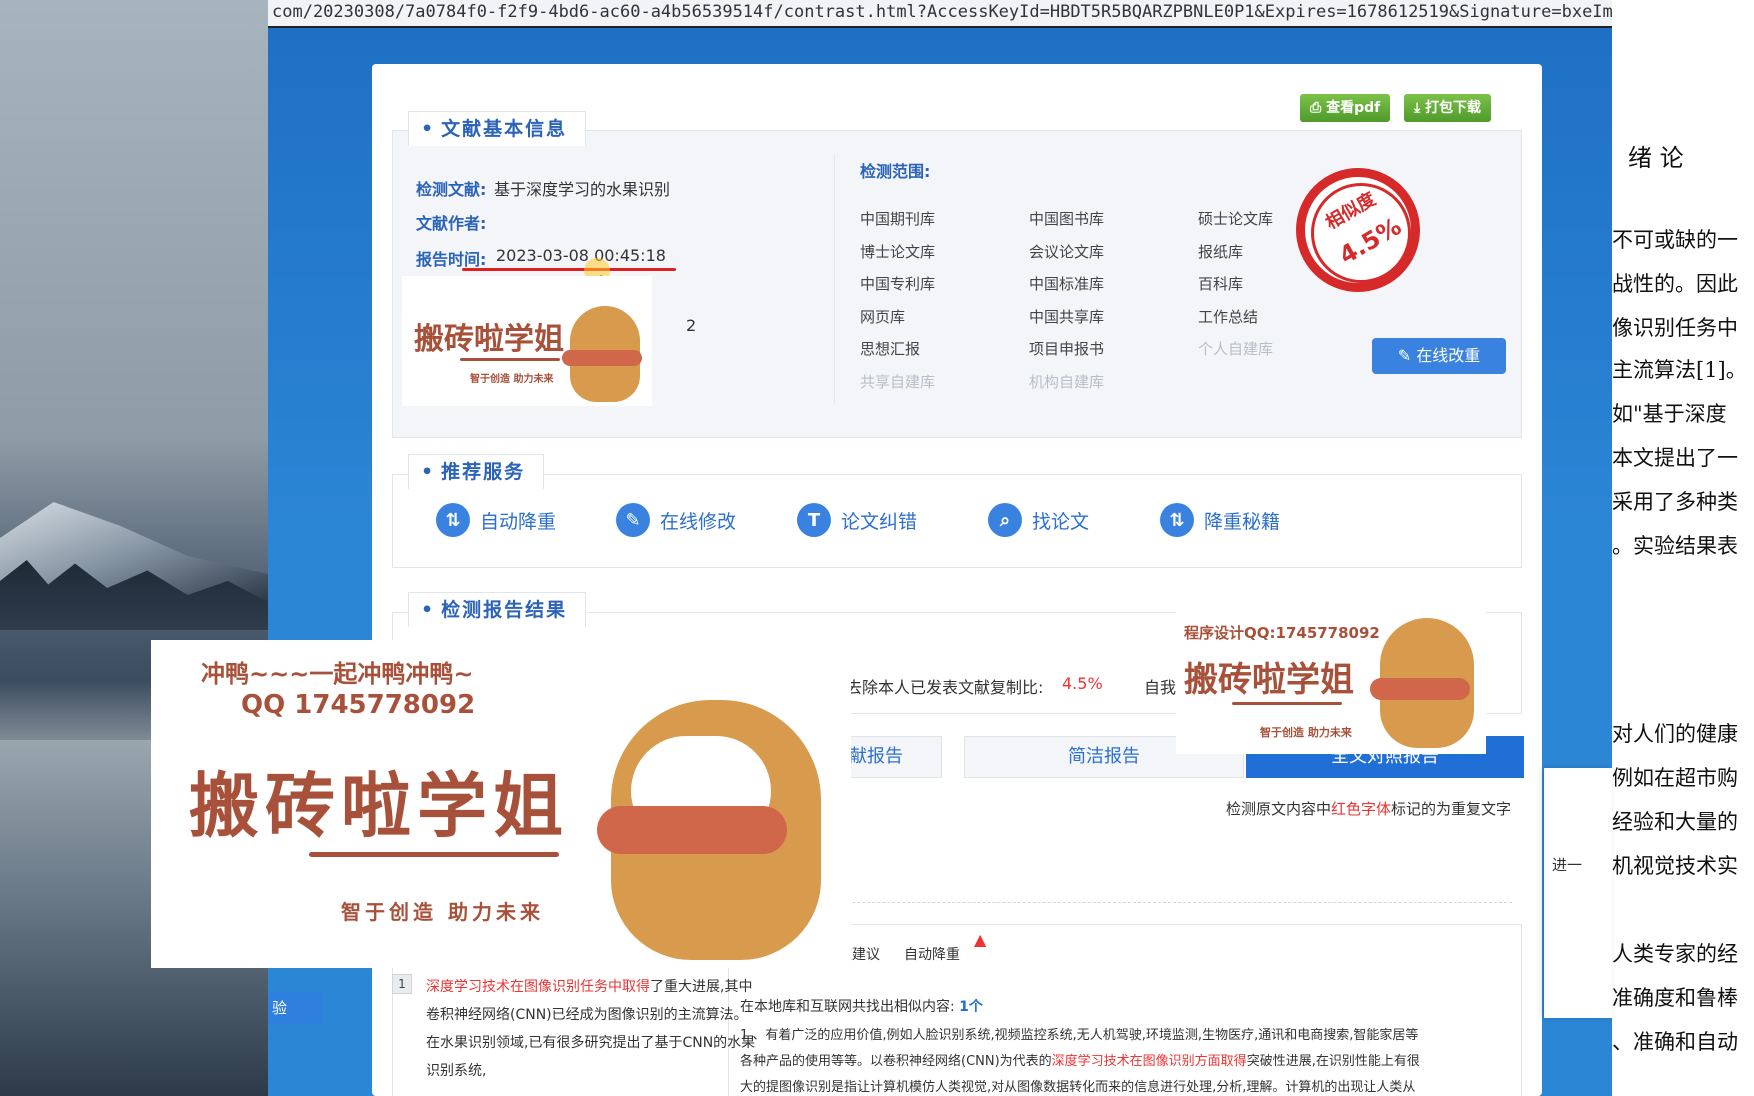 The width and height of the screenshot is (1754, 1096). What do you see at coordinates (1067, 349) in the screenshot?
I see `library-item: 项目申报书` at bounding box center [1067, 349].